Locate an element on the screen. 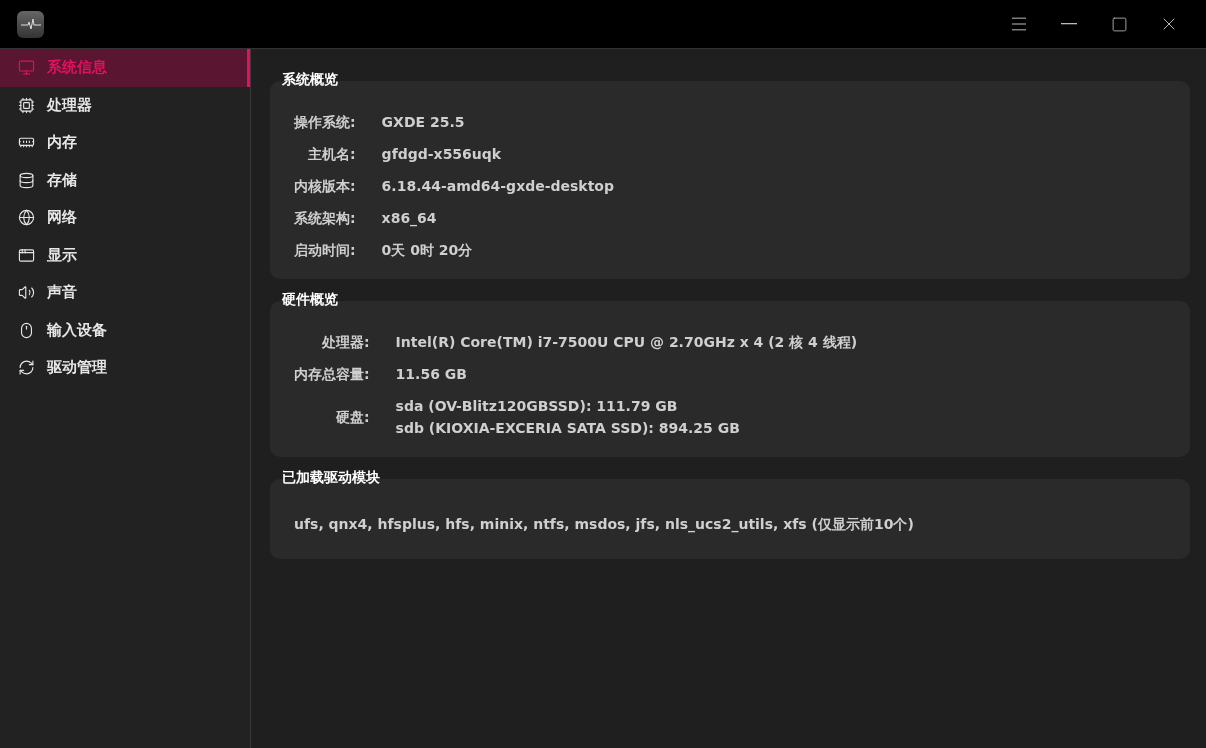 Image resolution: width=1206 pixels, height=748 pixels. field-label: 内核版本: is located at coordinates (325, 186).